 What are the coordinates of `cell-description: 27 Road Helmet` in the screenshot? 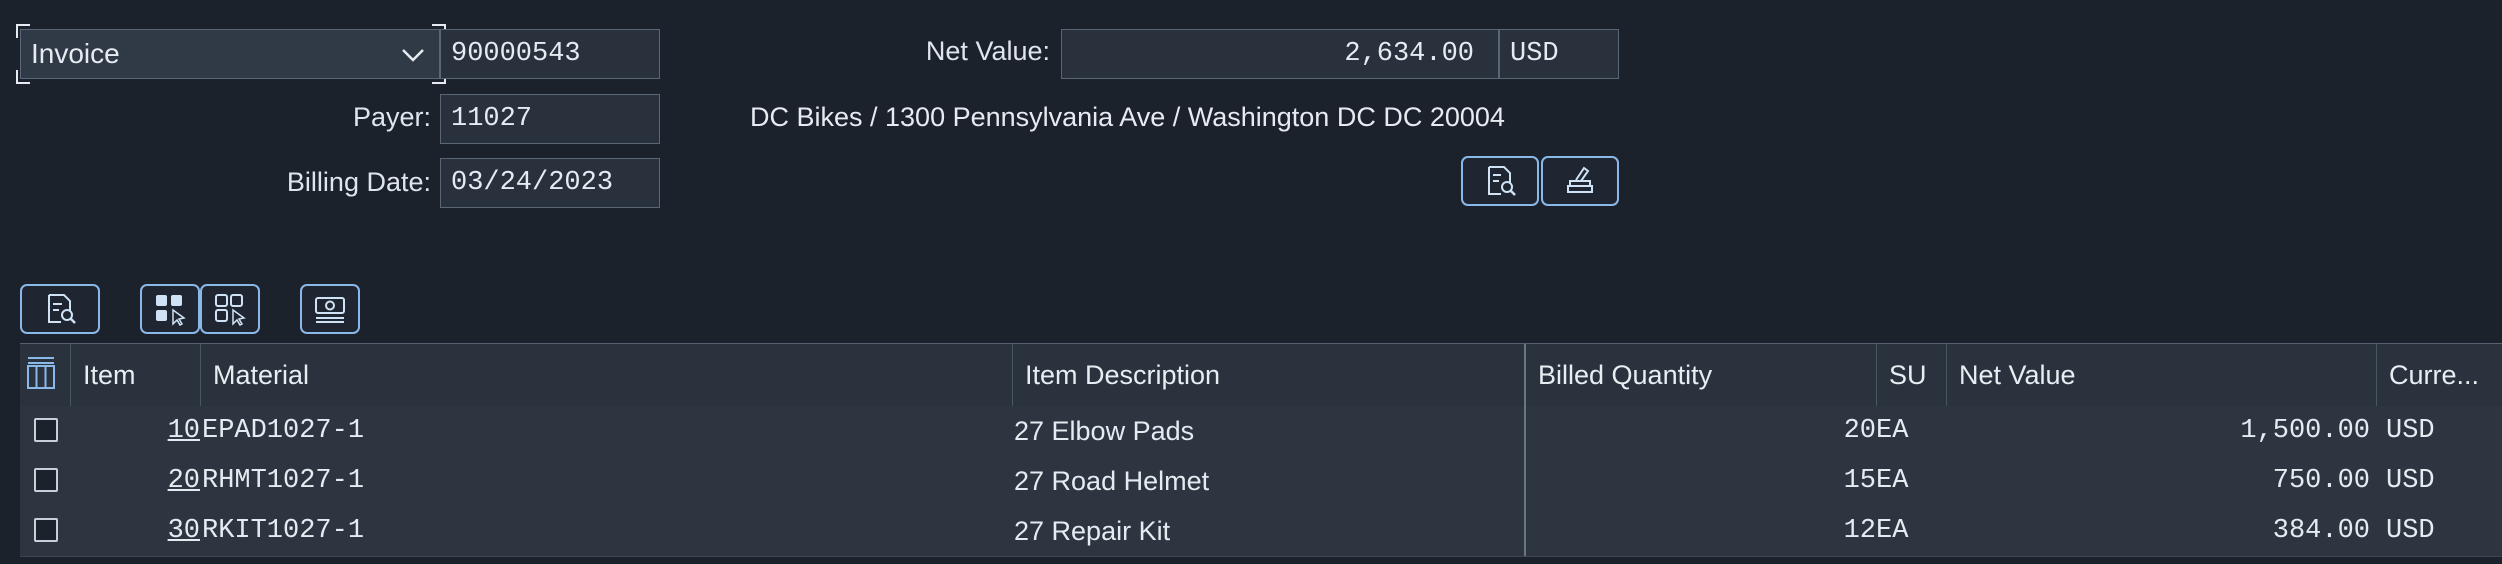 It's located at (1112, 481).